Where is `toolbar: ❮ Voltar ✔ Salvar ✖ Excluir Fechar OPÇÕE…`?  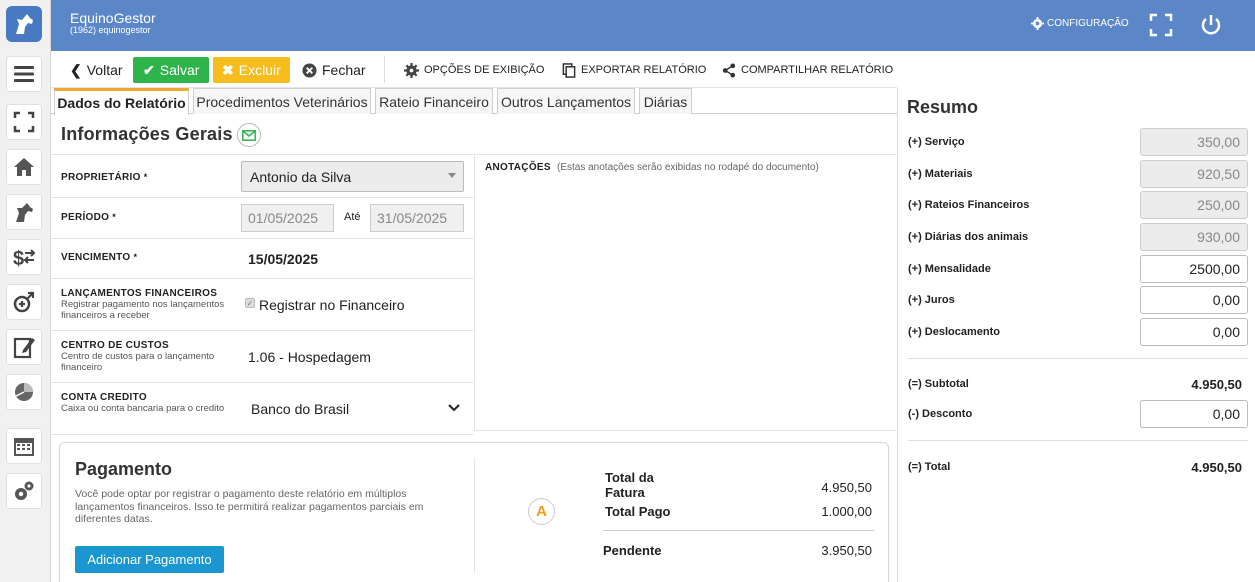 toolbar: ❮ Voltar ✔ Salvar ✖ Excluir Fechar OPÇÕE… is located at coordinates (474, 69).